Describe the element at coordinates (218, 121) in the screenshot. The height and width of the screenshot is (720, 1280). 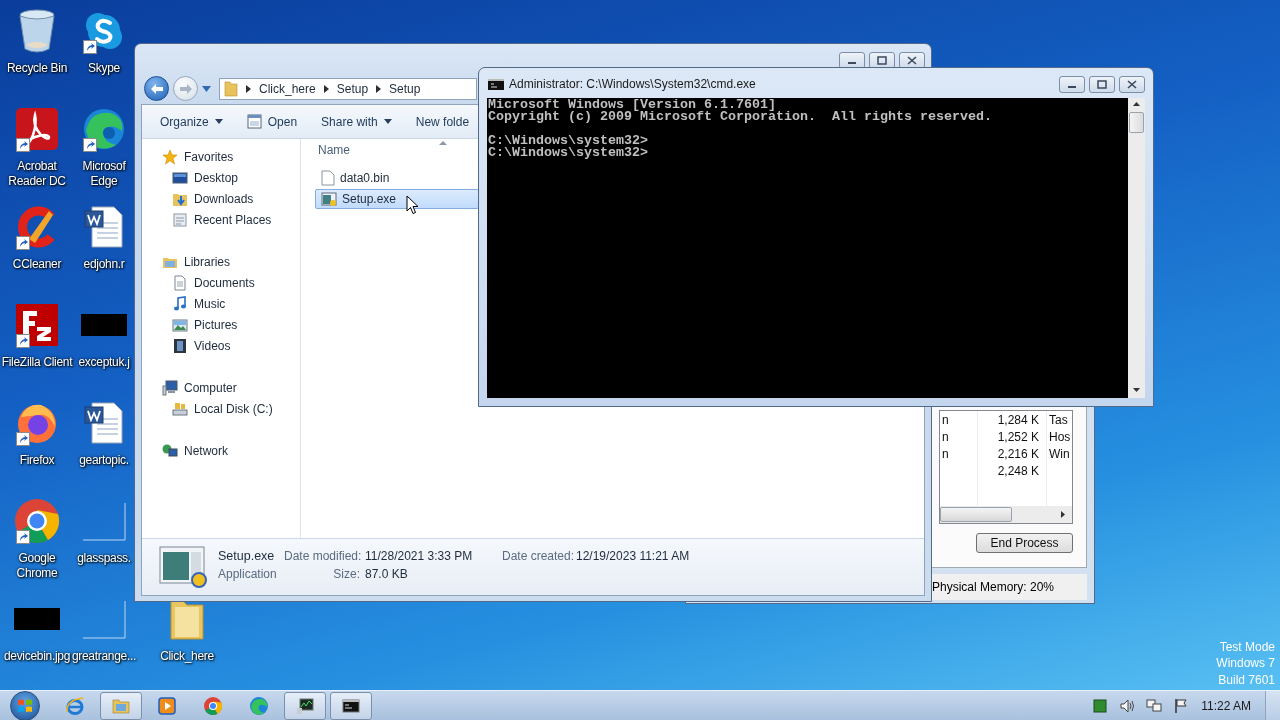
I see `caret-down-icon` at that location.